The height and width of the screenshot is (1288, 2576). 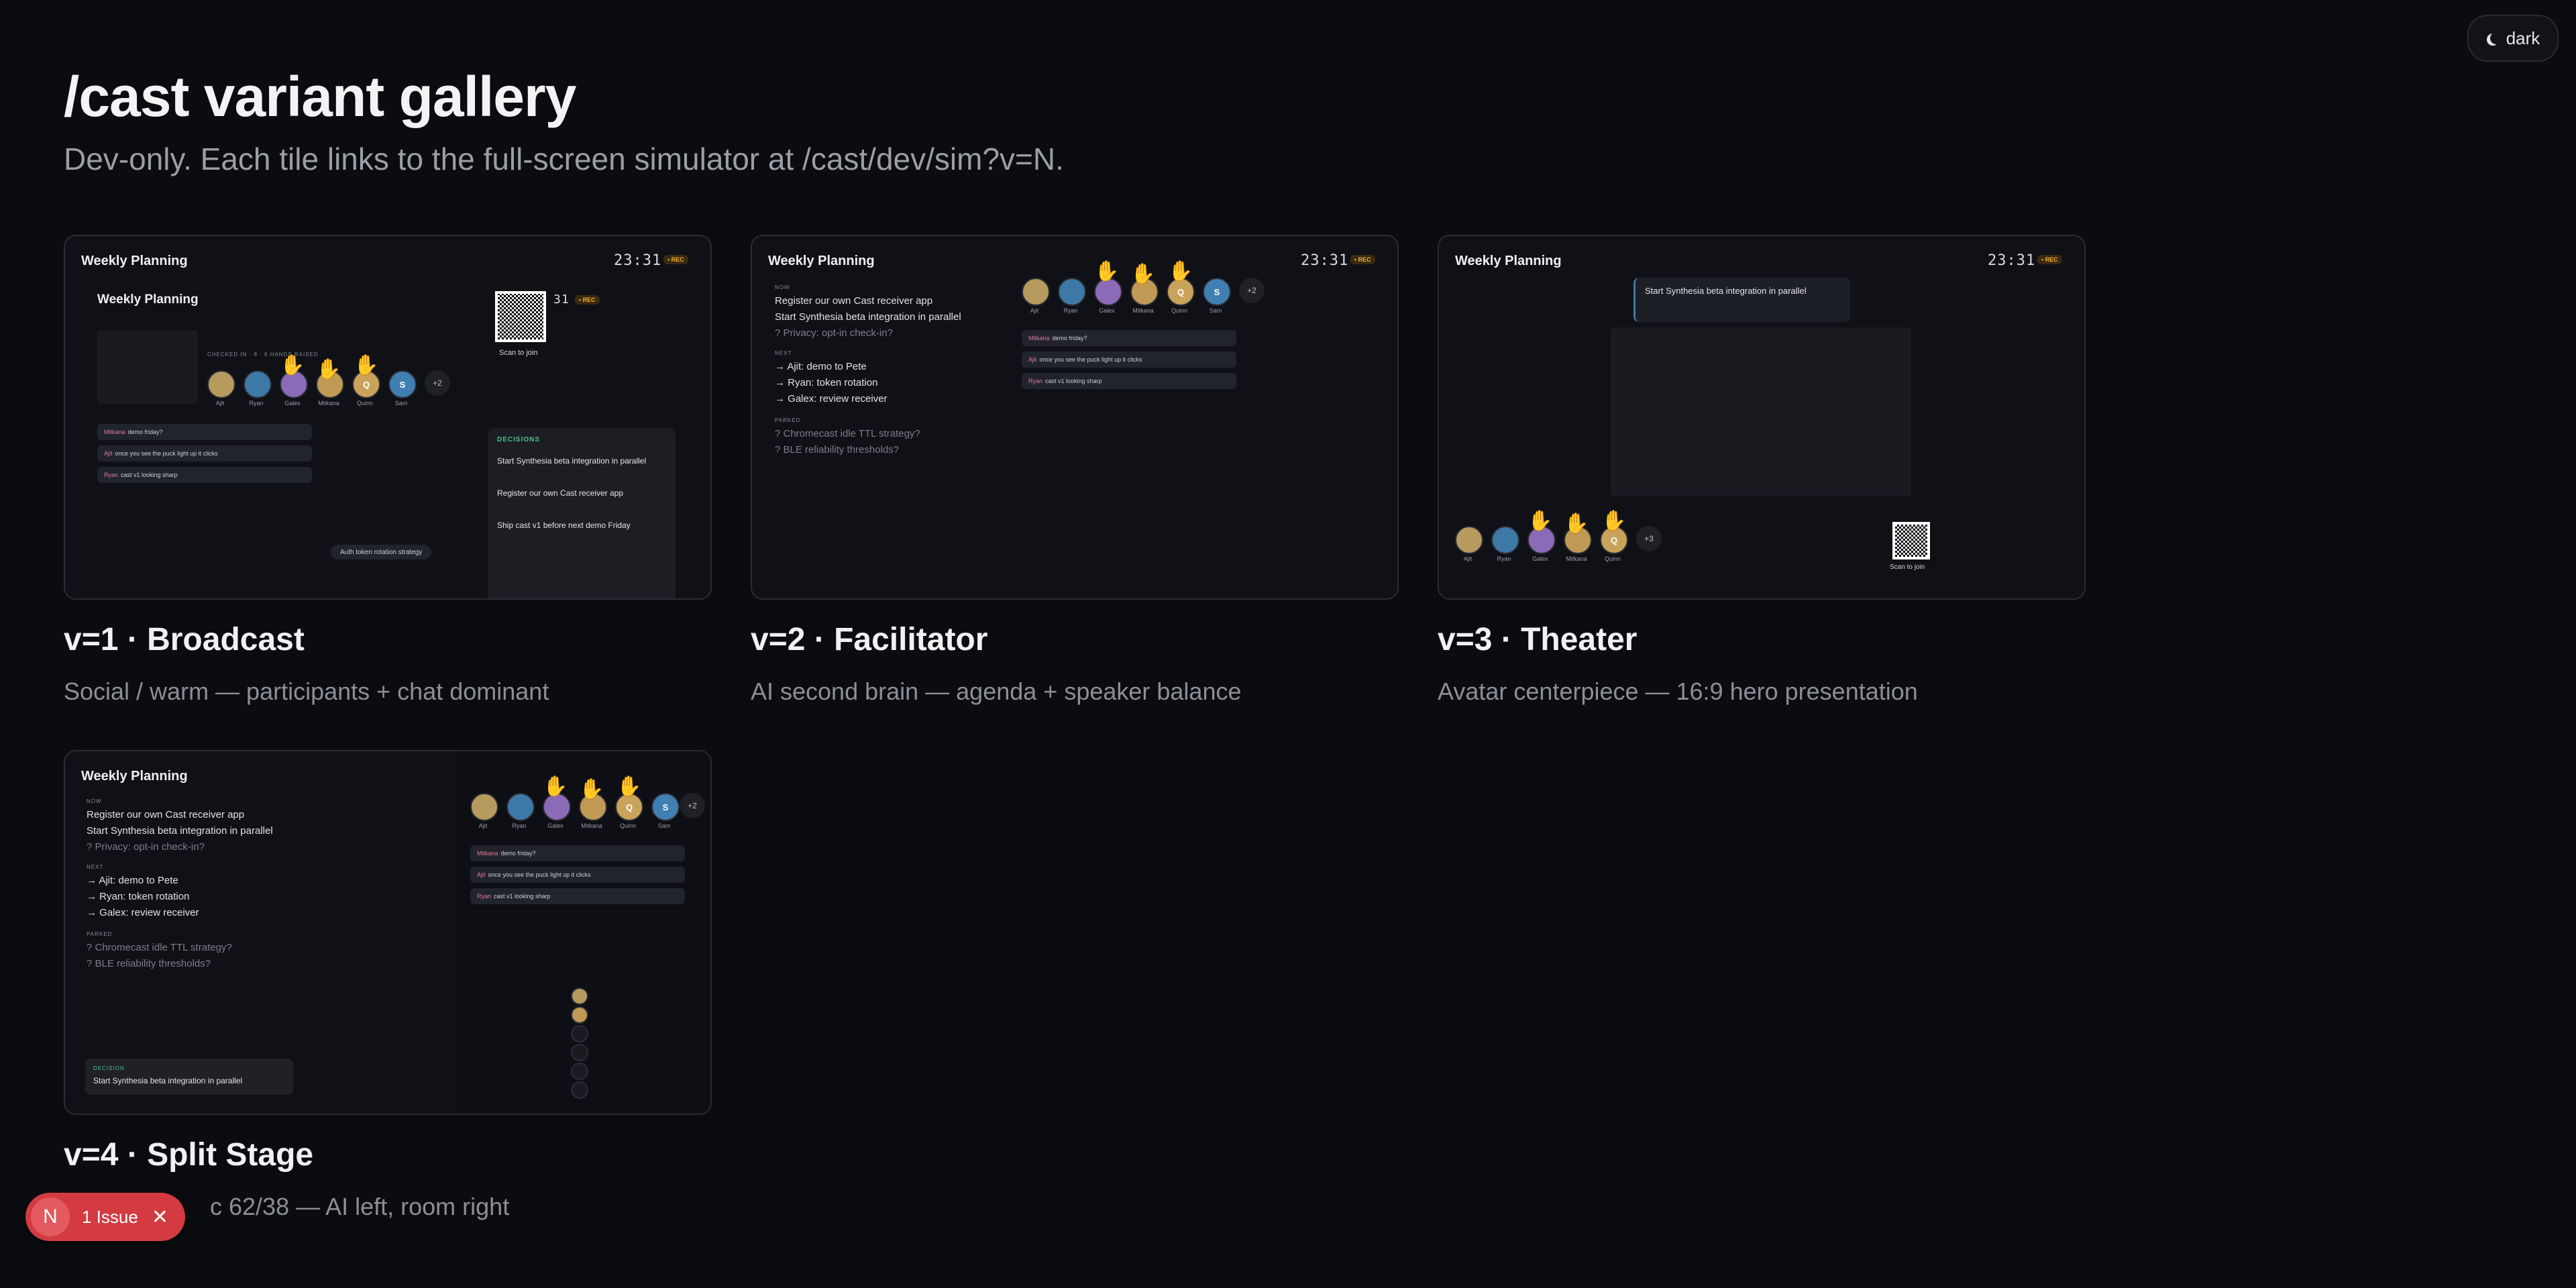 I want to click on issues-badge: N 1 Issue ✕, so click(x=105, y=1217).